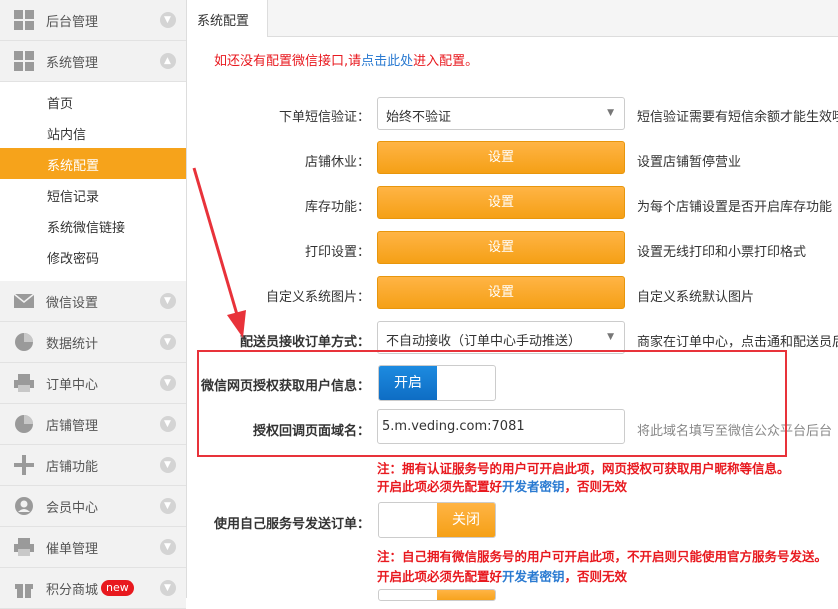 The width and height of the screenshot is (838, 609). Describe the element at coordinates (737, 117) in the screenshot. I see `sms-verify-hint: 短信验证需要有短信余额才能生效哦` at that location.